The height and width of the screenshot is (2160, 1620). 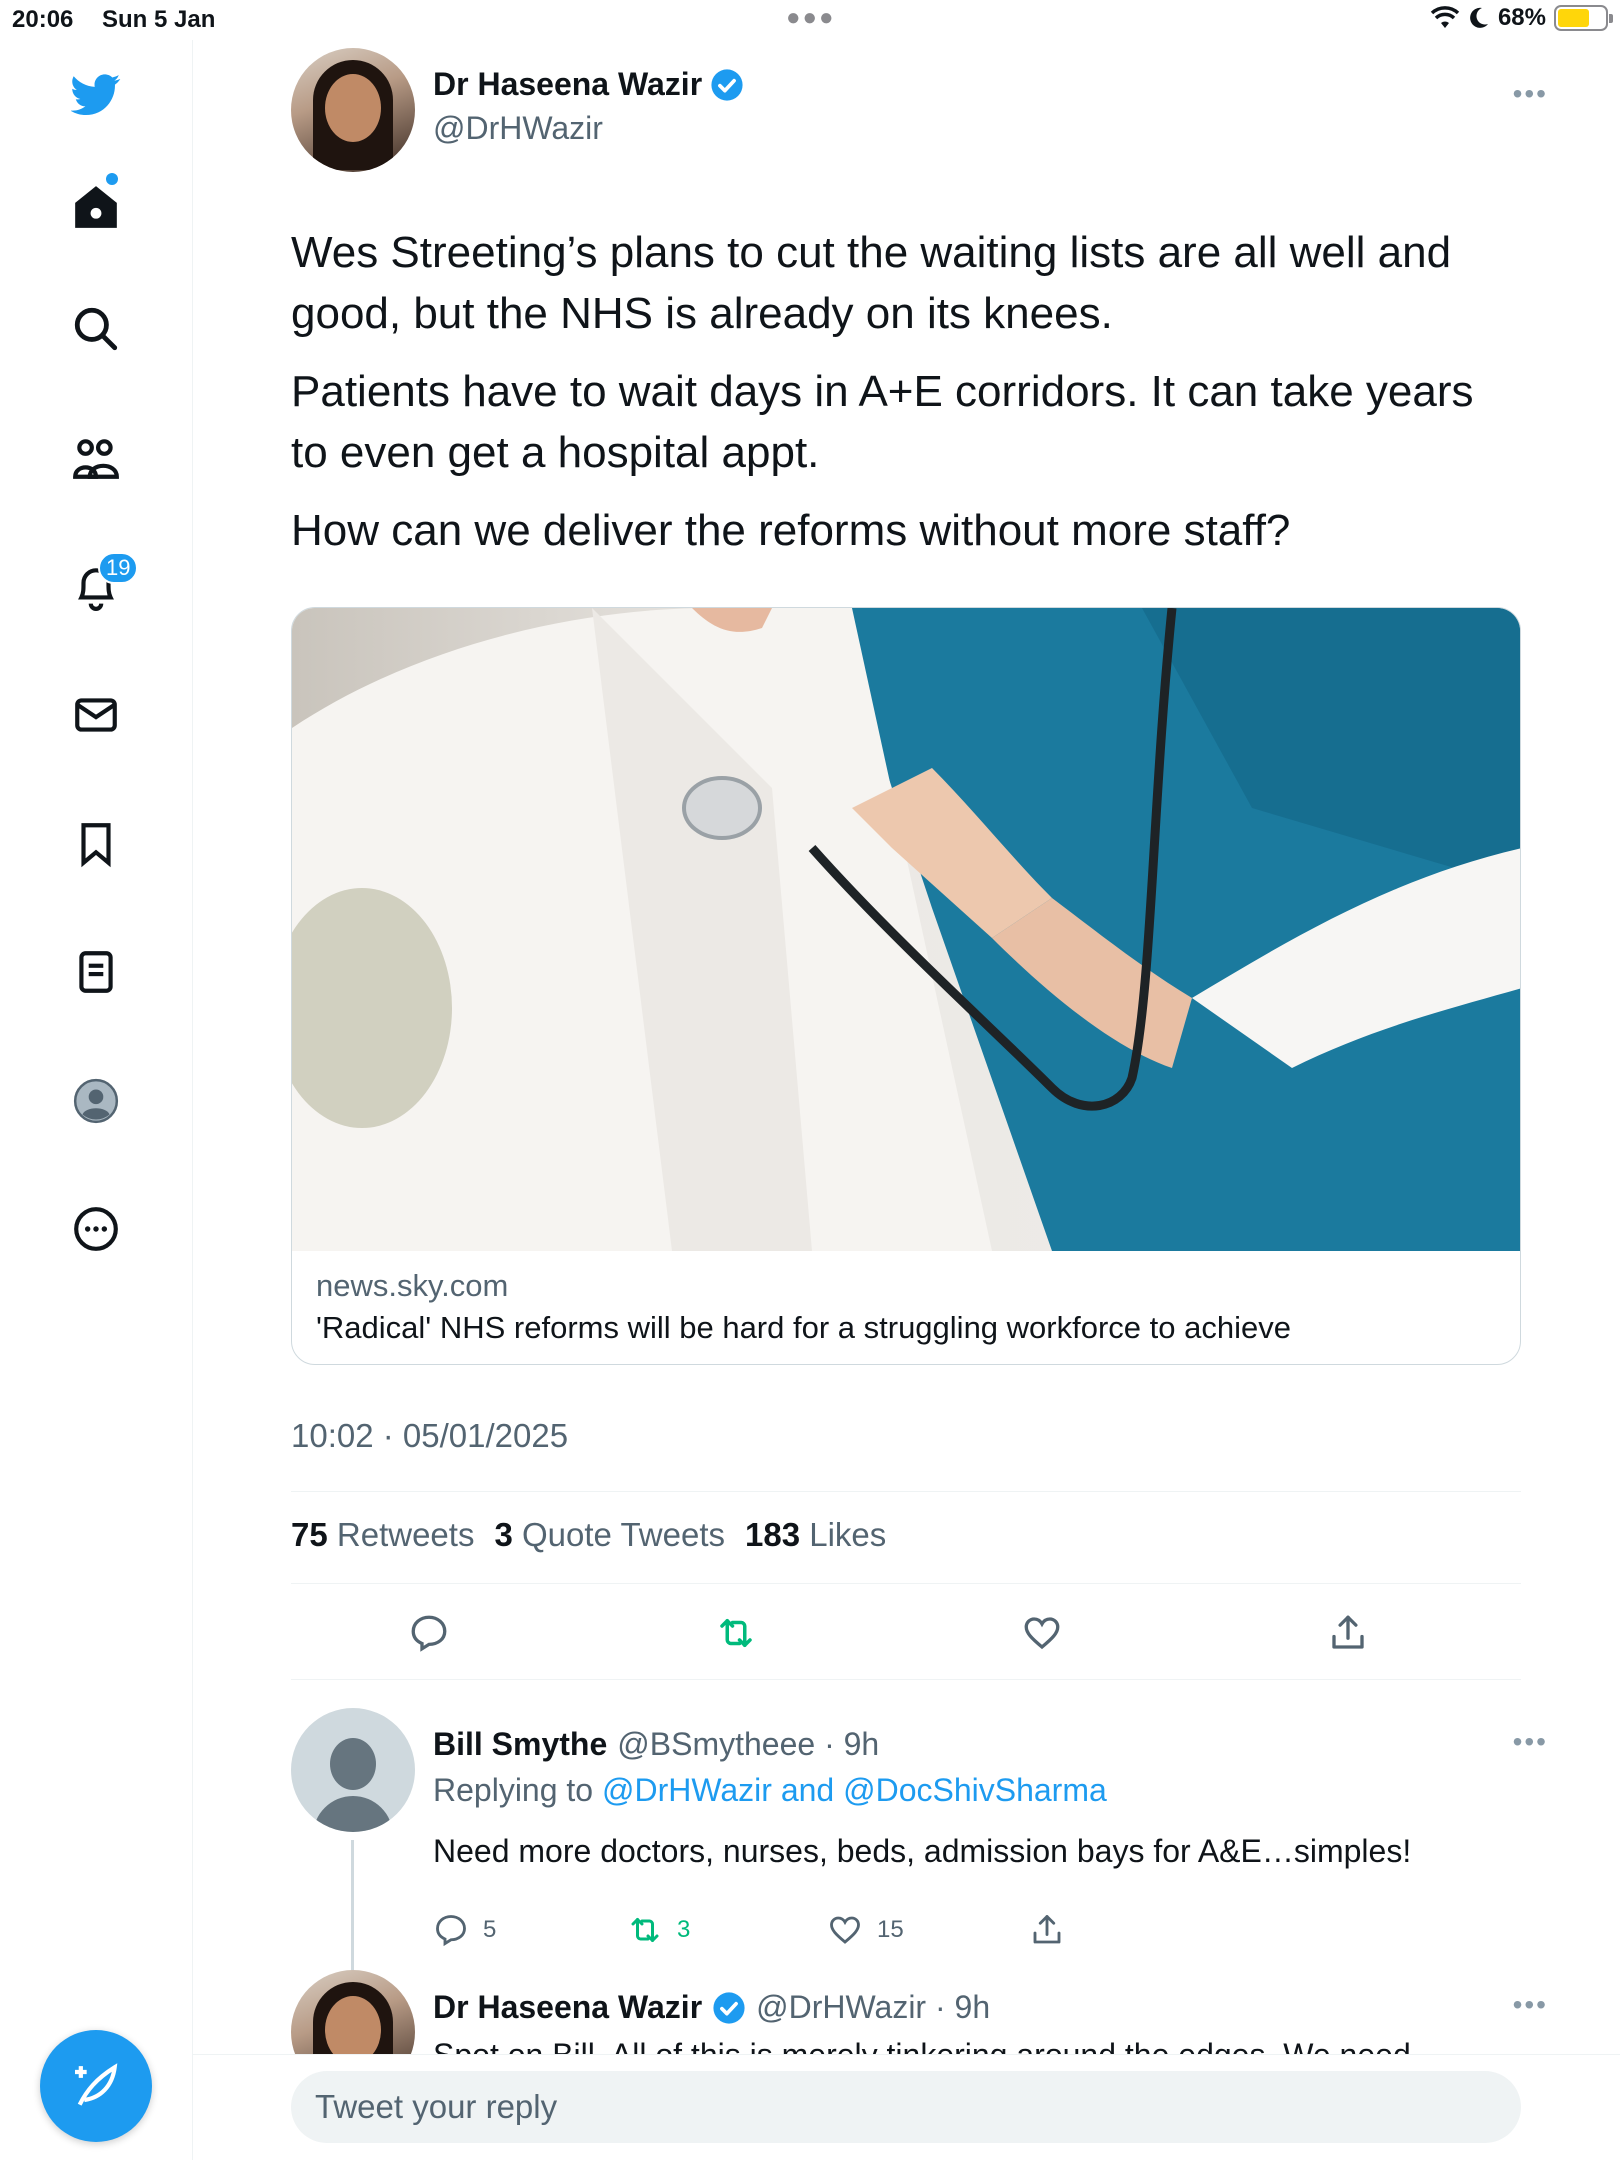 I want to click on retweets-stat: 75 Retweets, so click(x=382, y=1535).